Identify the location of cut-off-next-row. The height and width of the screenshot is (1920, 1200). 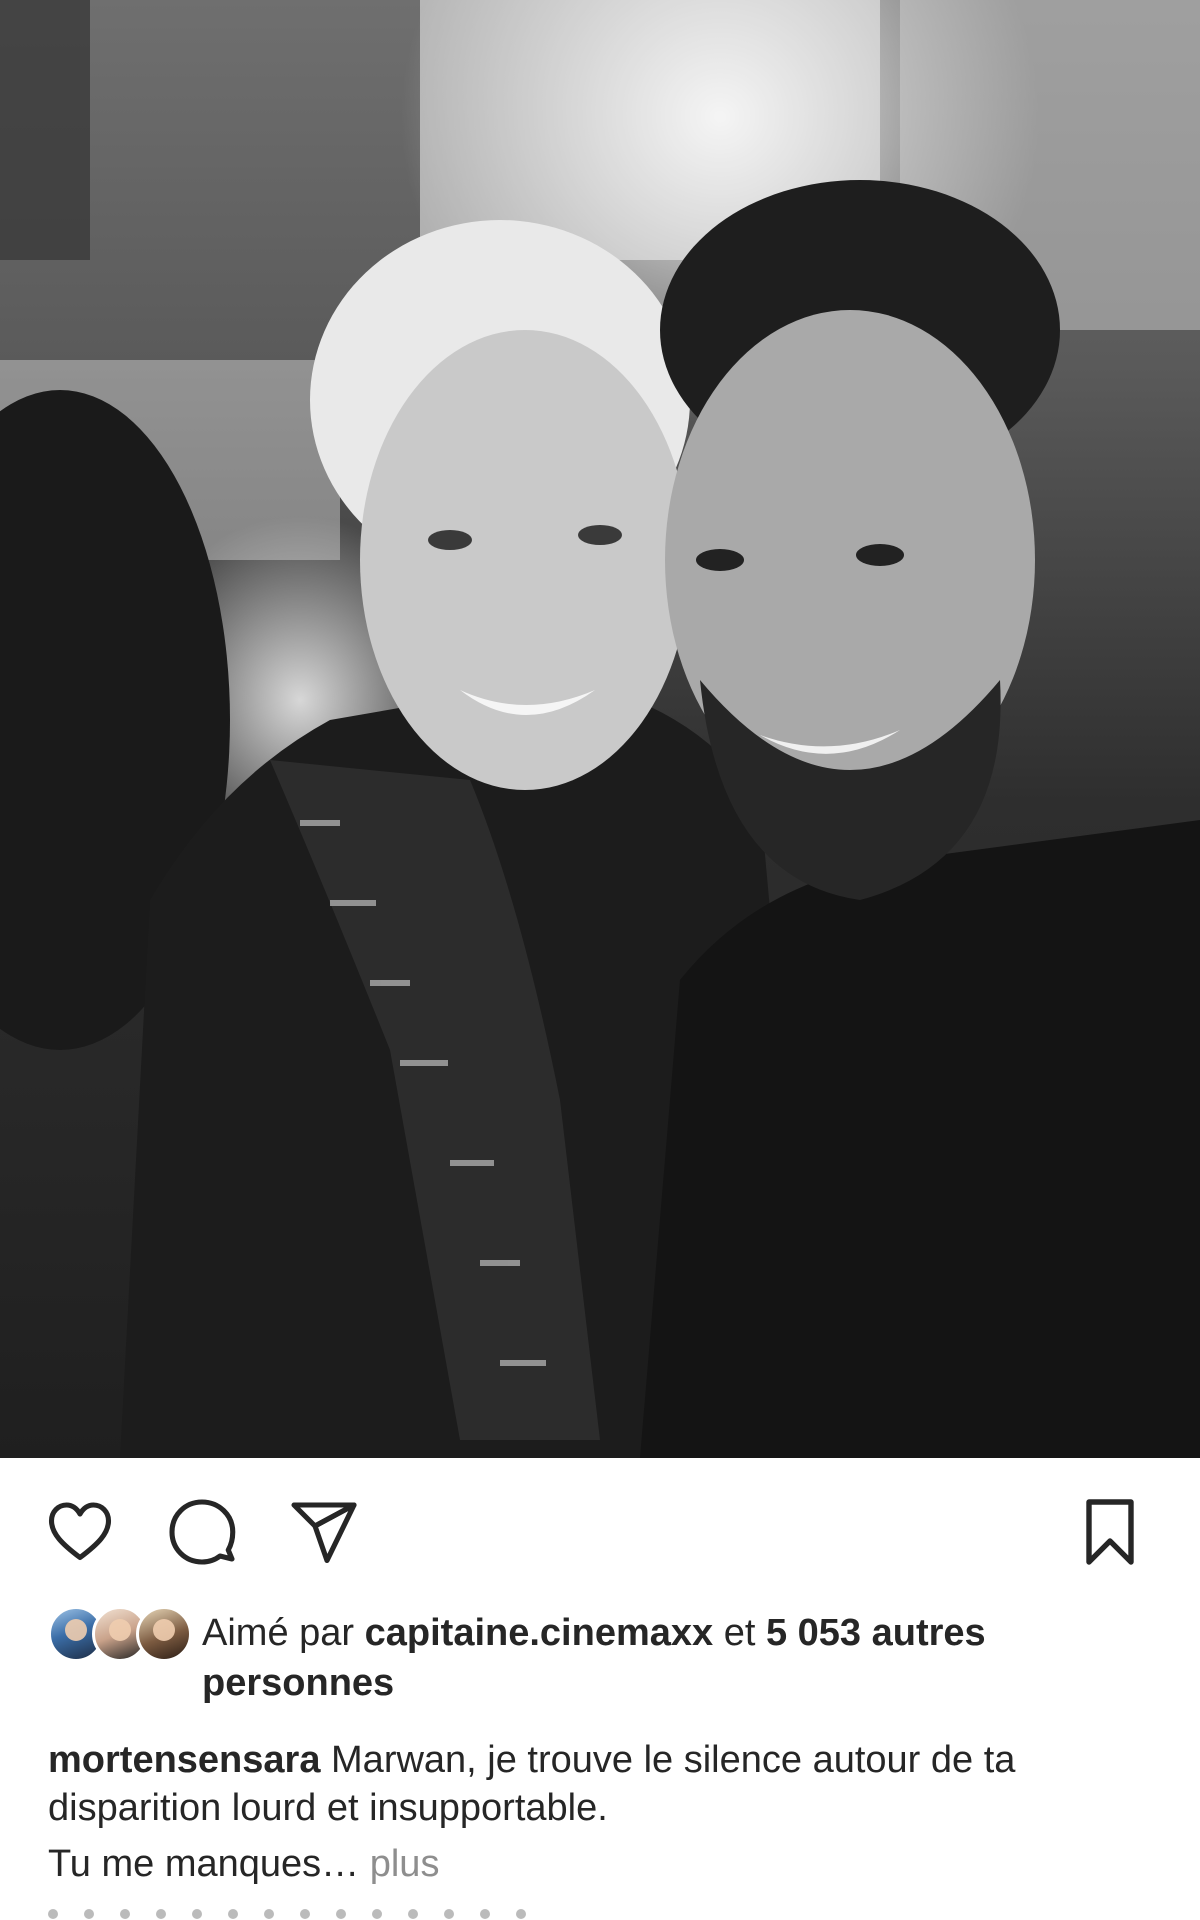
(328, 1913).